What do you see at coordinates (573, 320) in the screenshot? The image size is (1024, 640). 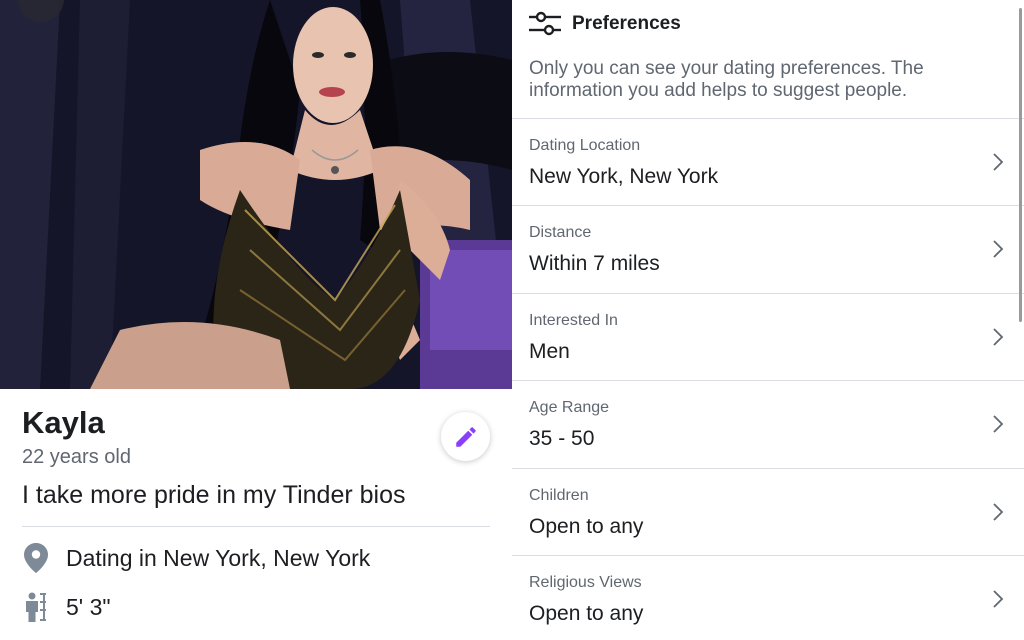 I see `pref-label: Interested In` at bounding box center [573, 320].